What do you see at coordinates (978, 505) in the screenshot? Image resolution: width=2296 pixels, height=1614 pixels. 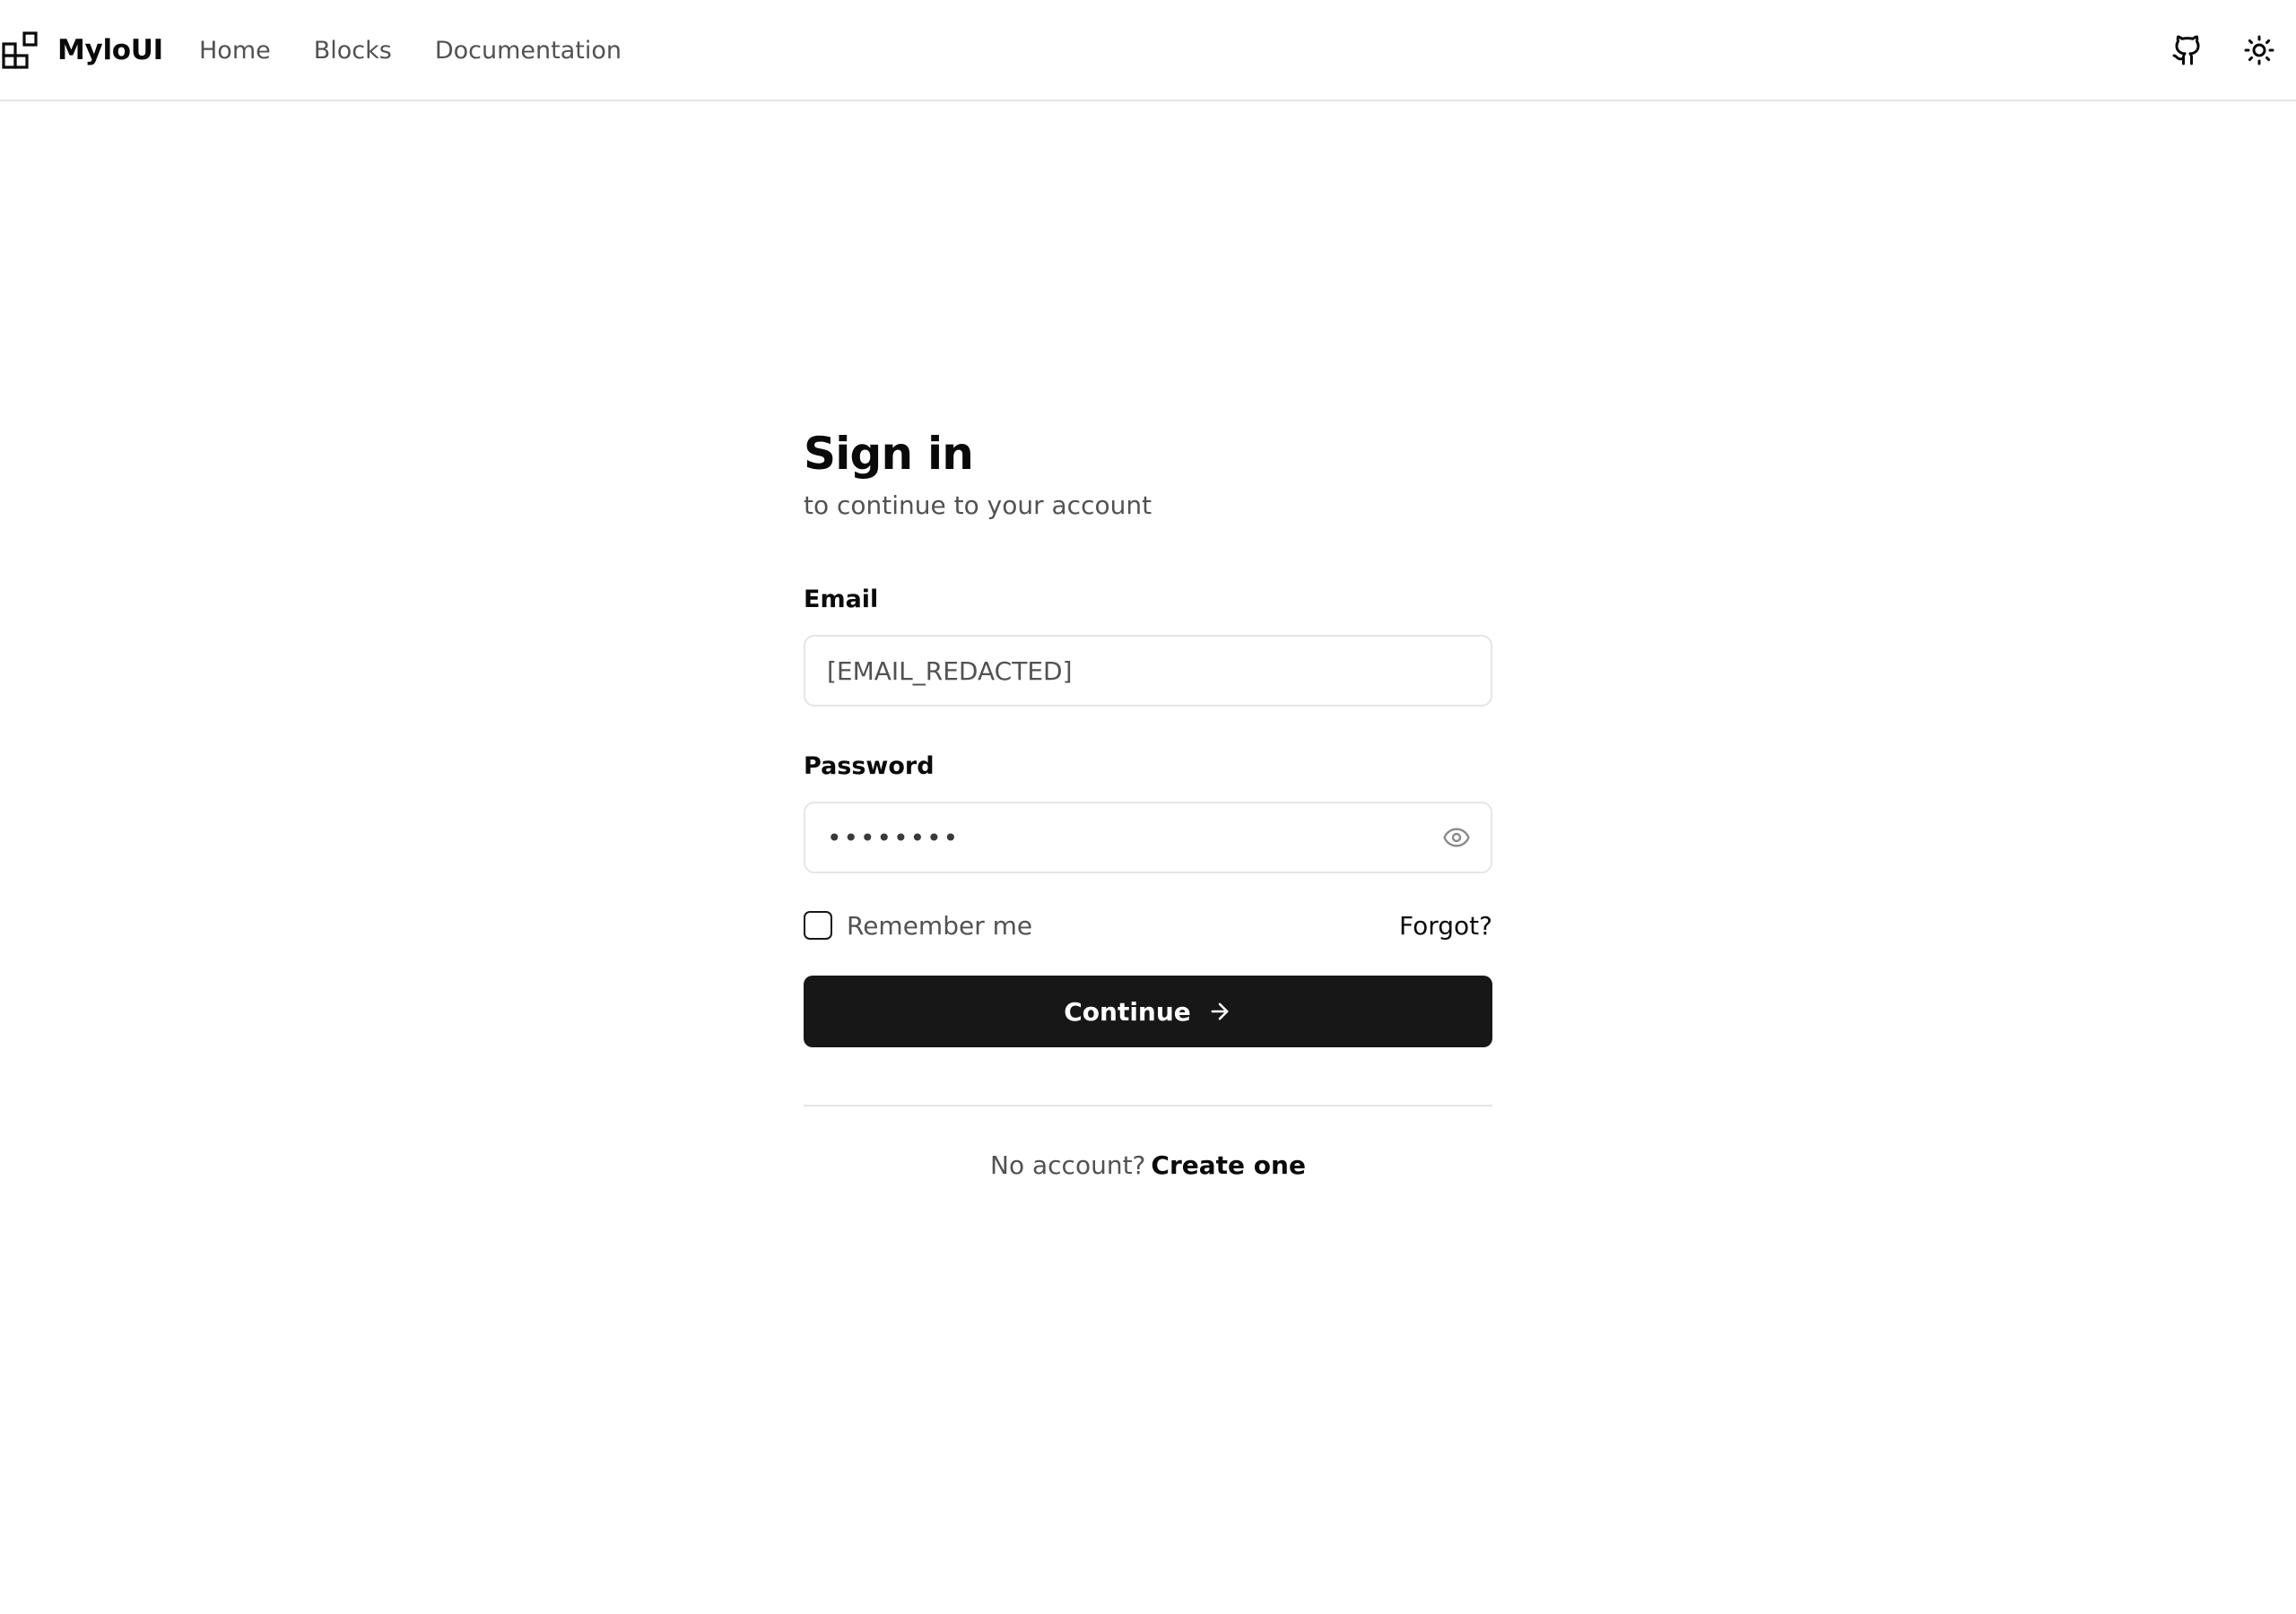 I see `page-subtitle: to continue to your account` at bounding box center [978, 505].